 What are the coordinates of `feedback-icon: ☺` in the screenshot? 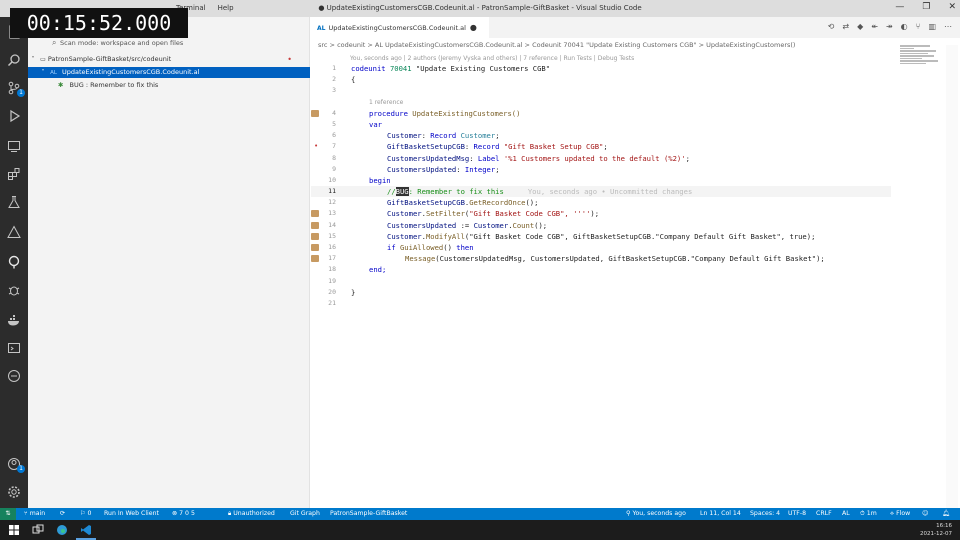 It's located at (925, 514).